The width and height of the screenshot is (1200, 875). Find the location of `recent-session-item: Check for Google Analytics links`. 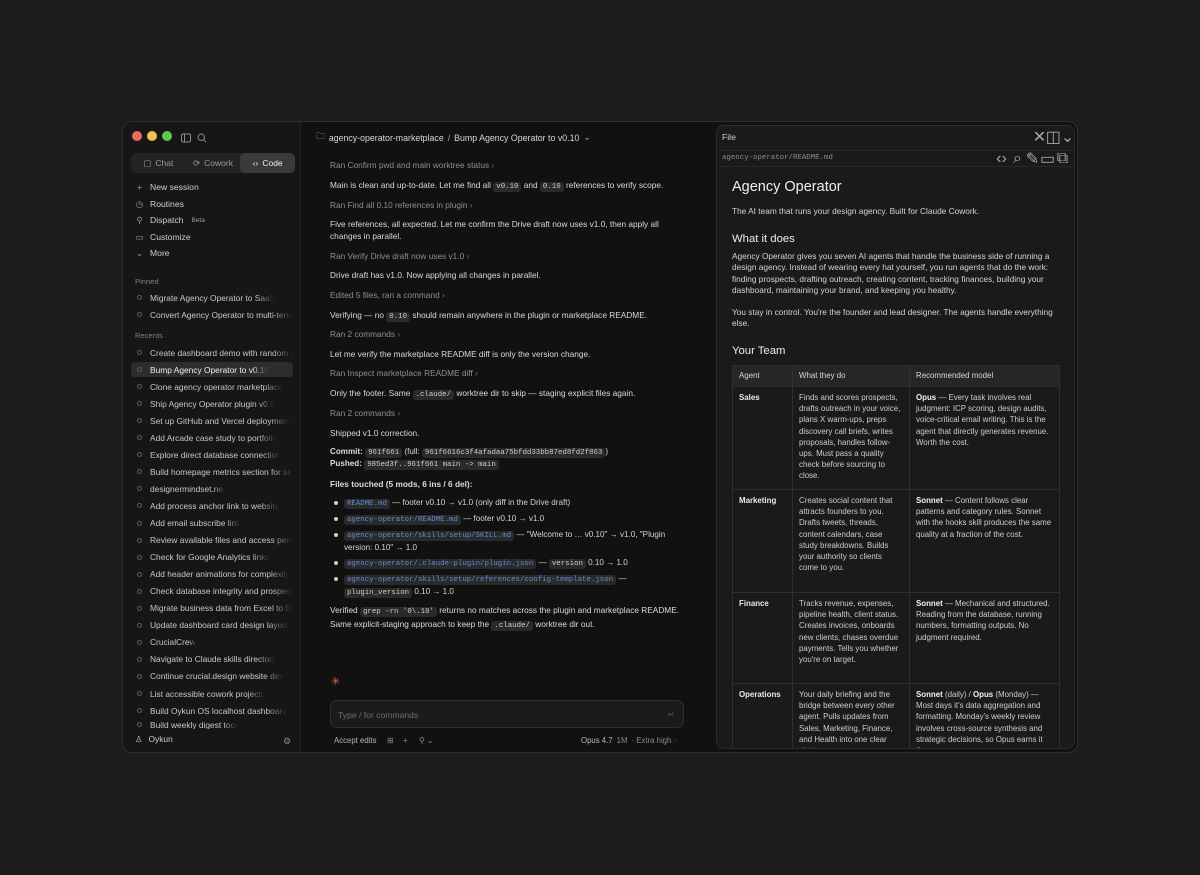

recent-session-item: Check for Google Analytics links is located at coordinates (212, 557).